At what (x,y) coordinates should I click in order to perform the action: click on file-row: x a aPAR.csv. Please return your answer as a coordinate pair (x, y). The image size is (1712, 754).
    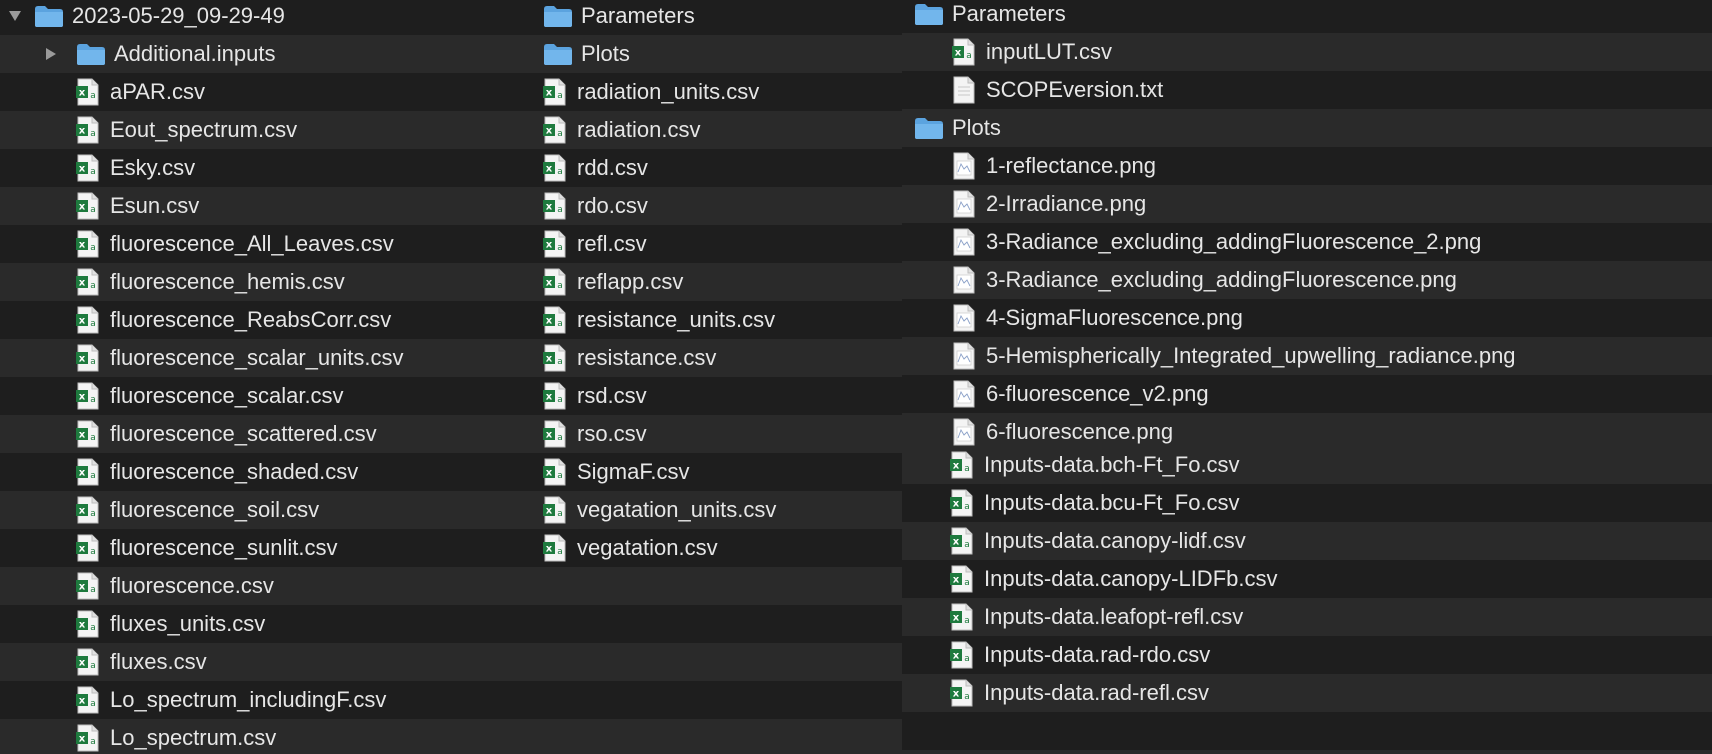
    Looking at the image, I should click on (257, 92).